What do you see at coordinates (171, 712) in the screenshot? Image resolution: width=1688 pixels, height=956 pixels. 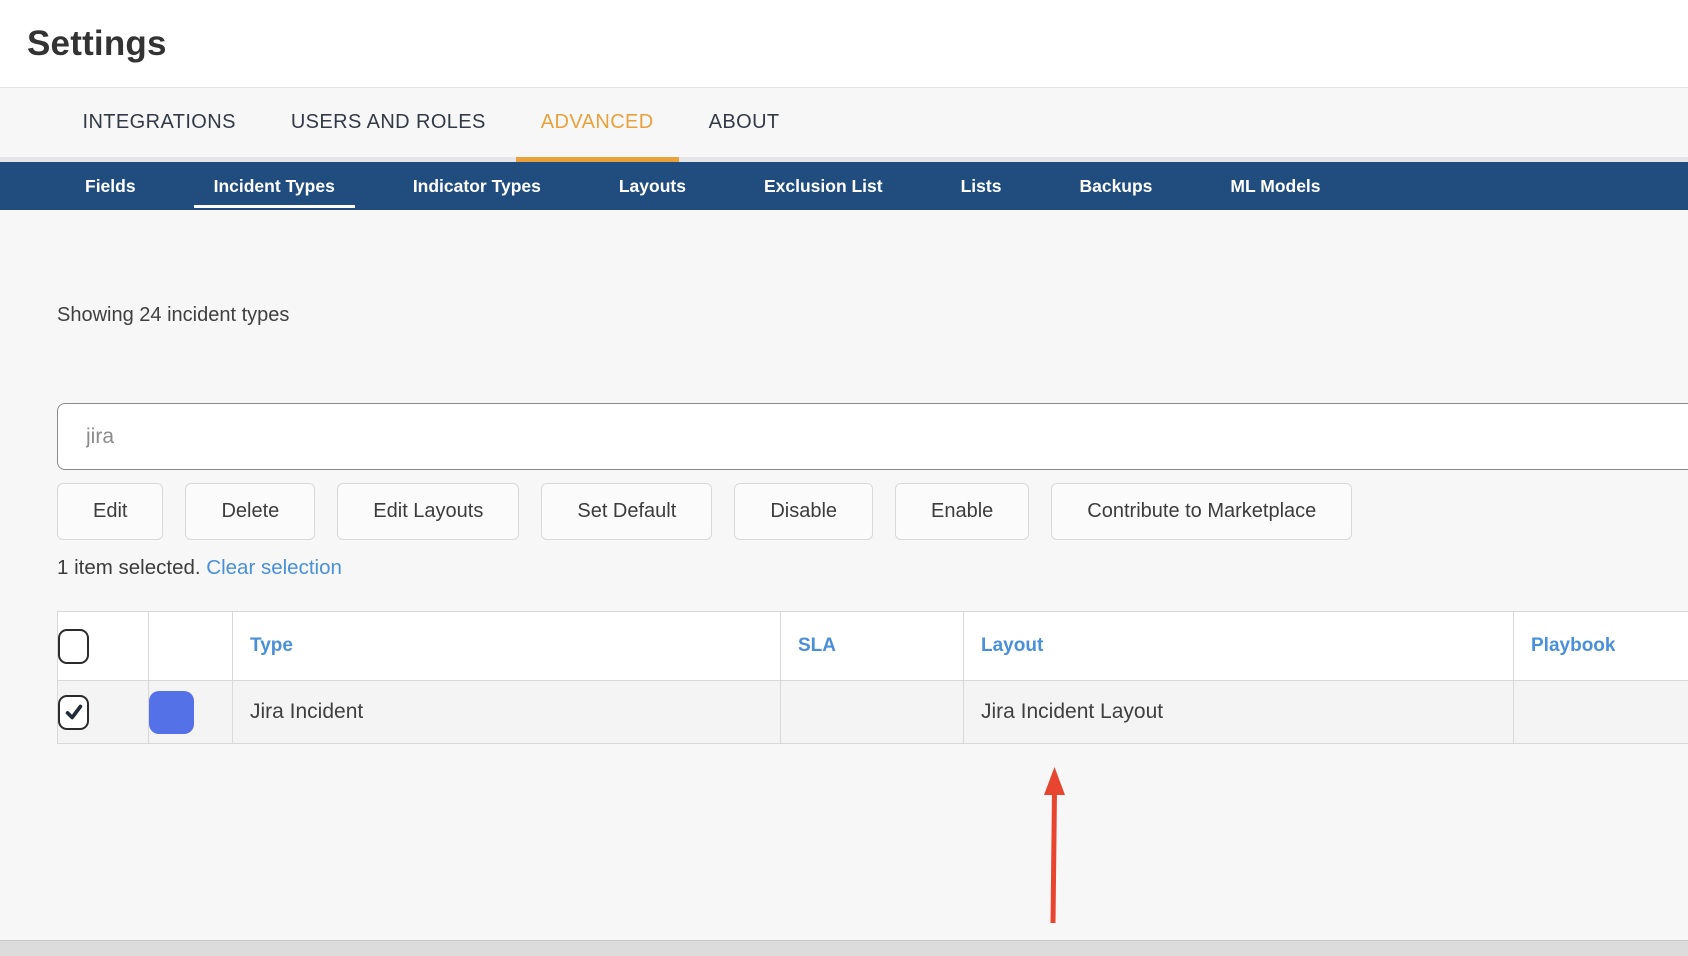 I see `incident-type-color-swatch` at bounding box center [171, 712].